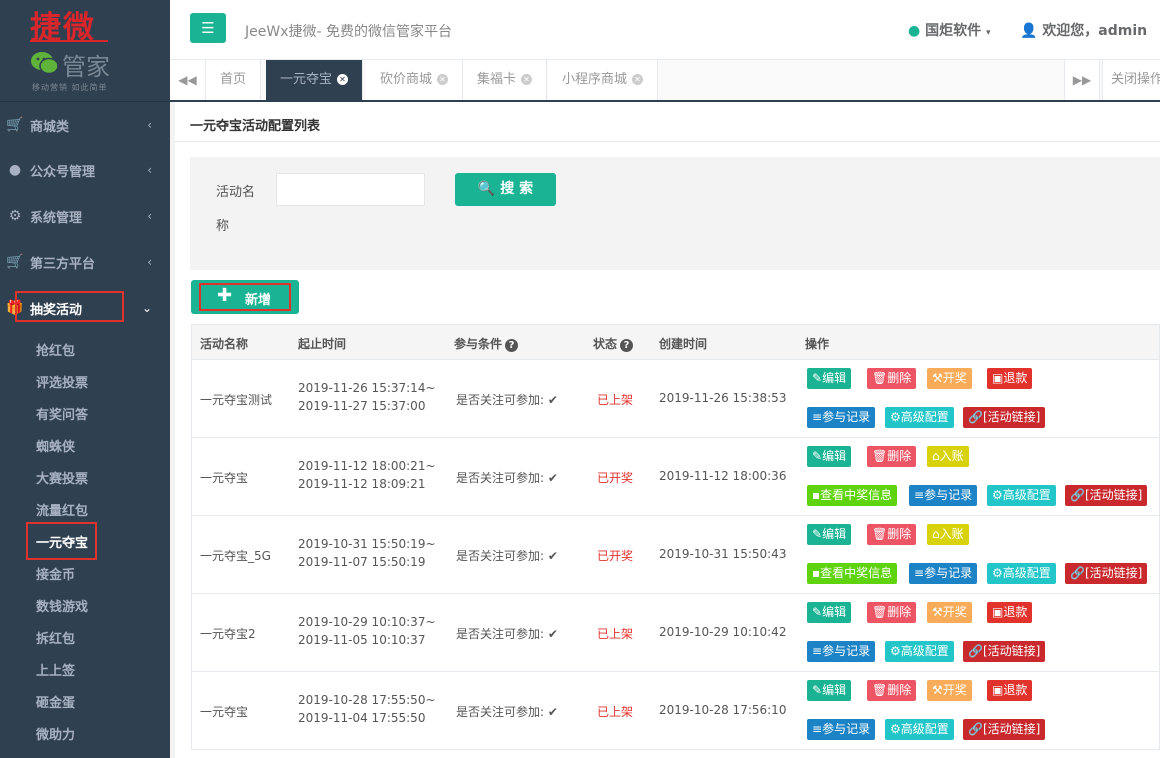 The height and width of the screenshot is (758, 1160). Describe the element at coordinates (55, 701) in the screenshot. I see `sidebar-subitem: 砸金蛋` at that location.